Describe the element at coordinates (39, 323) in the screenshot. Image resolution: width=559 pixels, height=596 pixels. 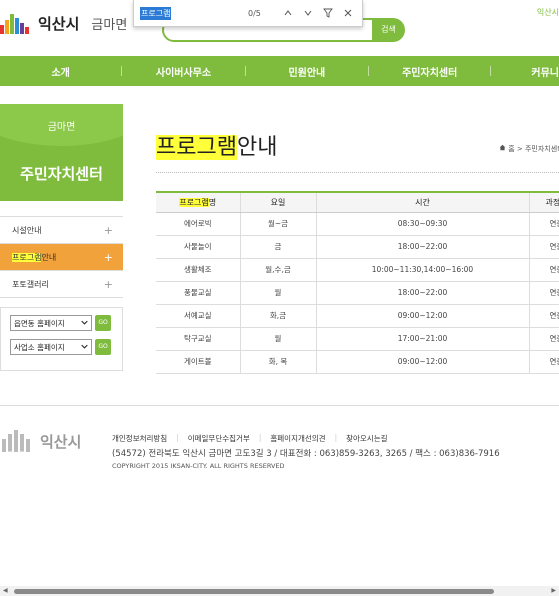
I see `select-value: 읍면동 홈페이지` at that location.